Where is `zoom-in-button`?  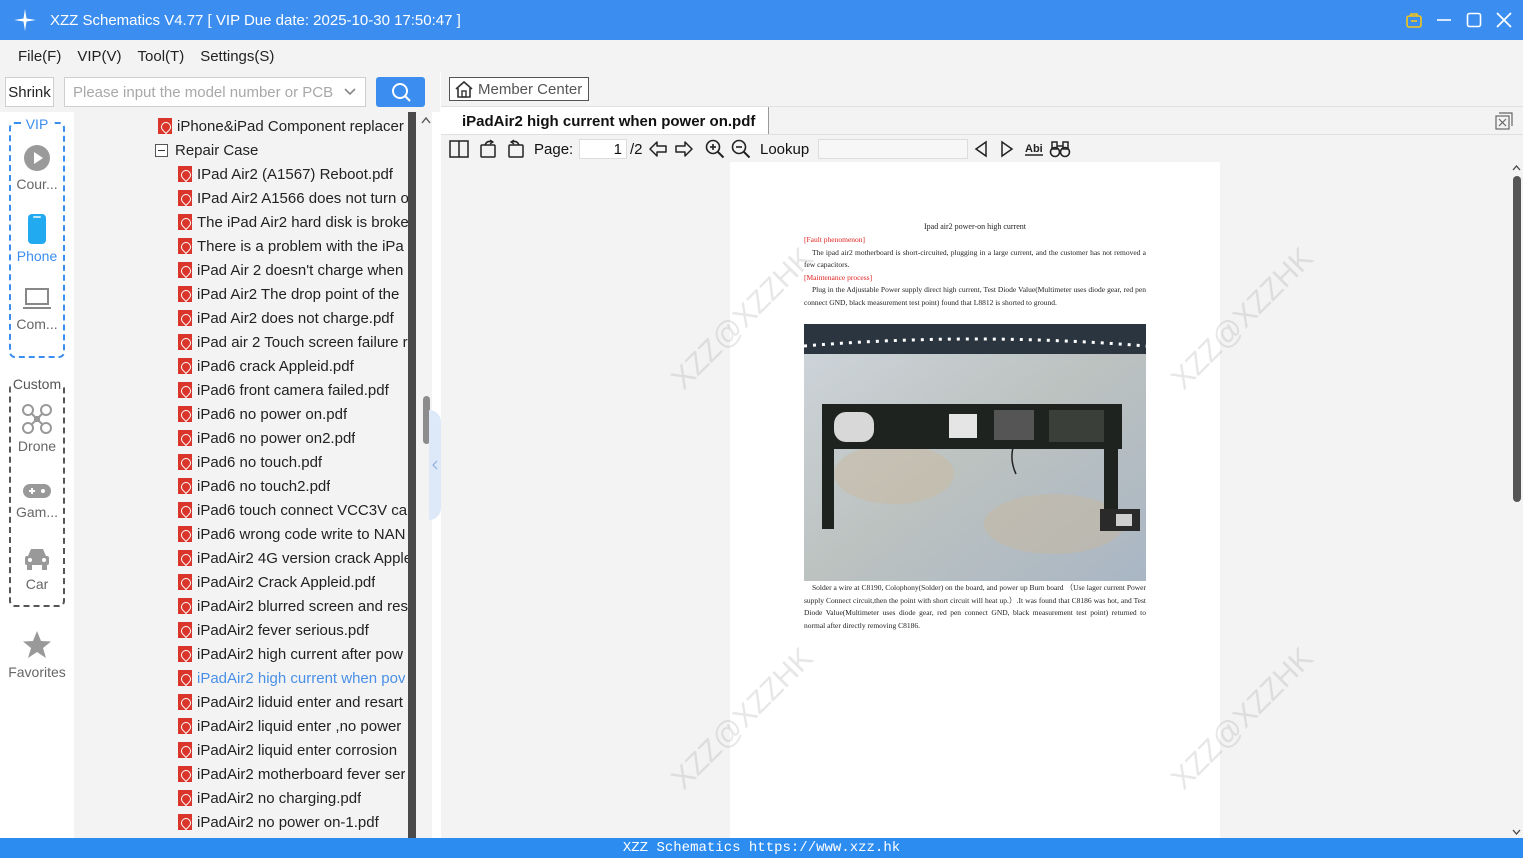 zoom-in-button is located at coordinates (715, 149).